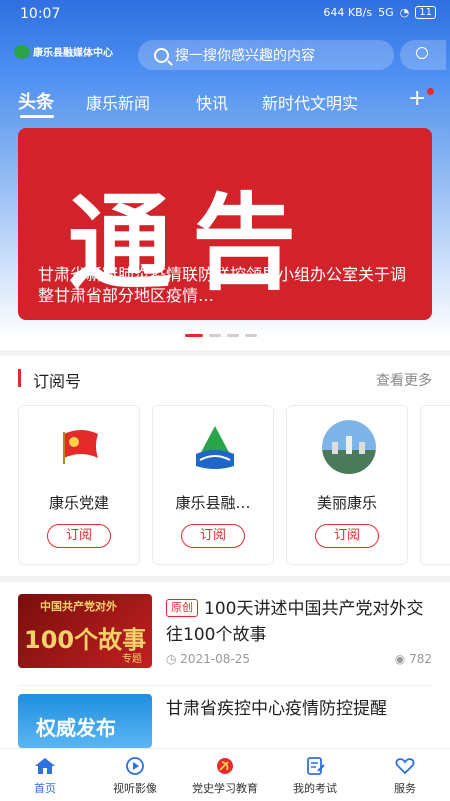  What do you see at coordinates (118, 102) in the screenshot?
I see `tab-kangle-news: 康乐新闻` at bounding box center [118, 102].